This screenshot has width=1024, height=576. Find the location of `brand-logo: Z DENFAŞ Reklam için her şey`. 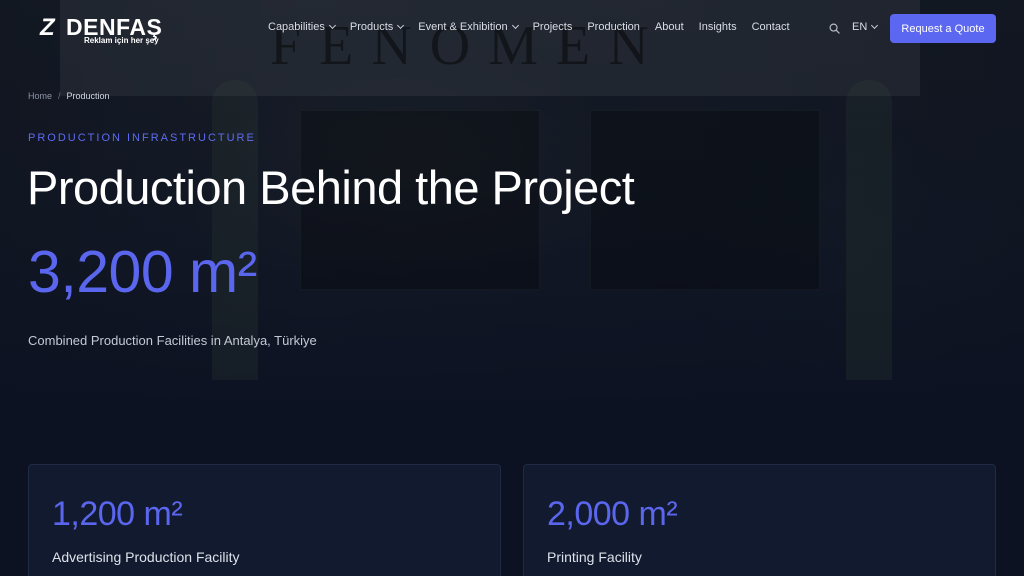

brand-logo: Z DENFAŞ Reklam için her şey is located at coordinates (105, 29).